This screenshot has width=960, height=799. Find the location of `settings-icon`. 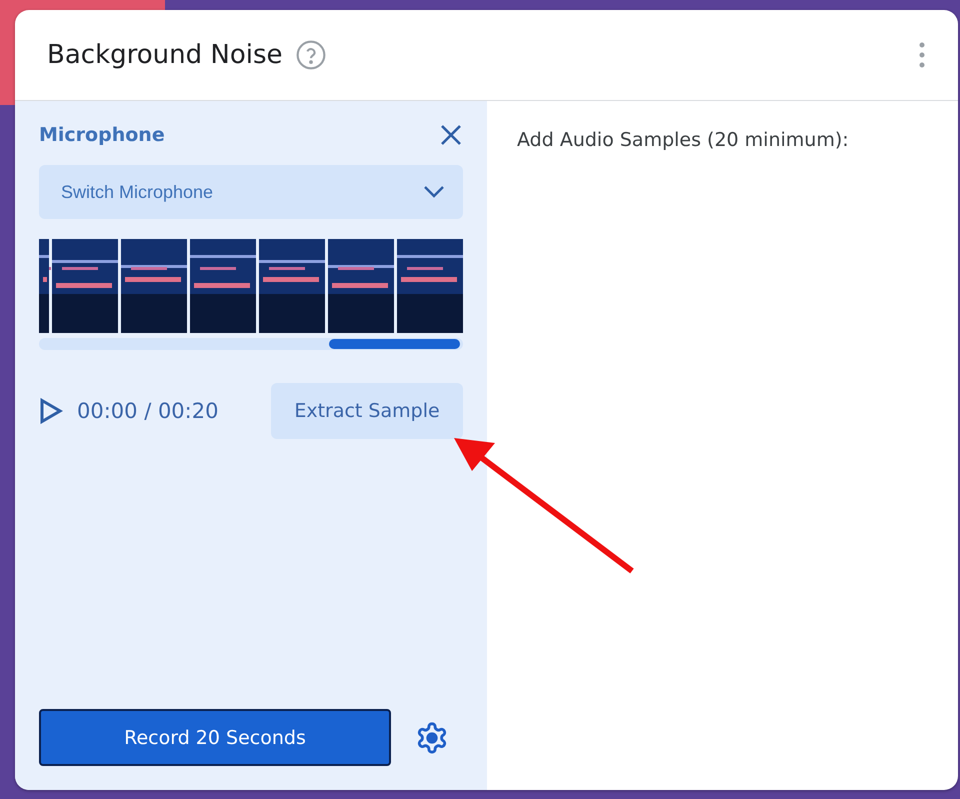

settings-icon is located at coordinates (432, 737).